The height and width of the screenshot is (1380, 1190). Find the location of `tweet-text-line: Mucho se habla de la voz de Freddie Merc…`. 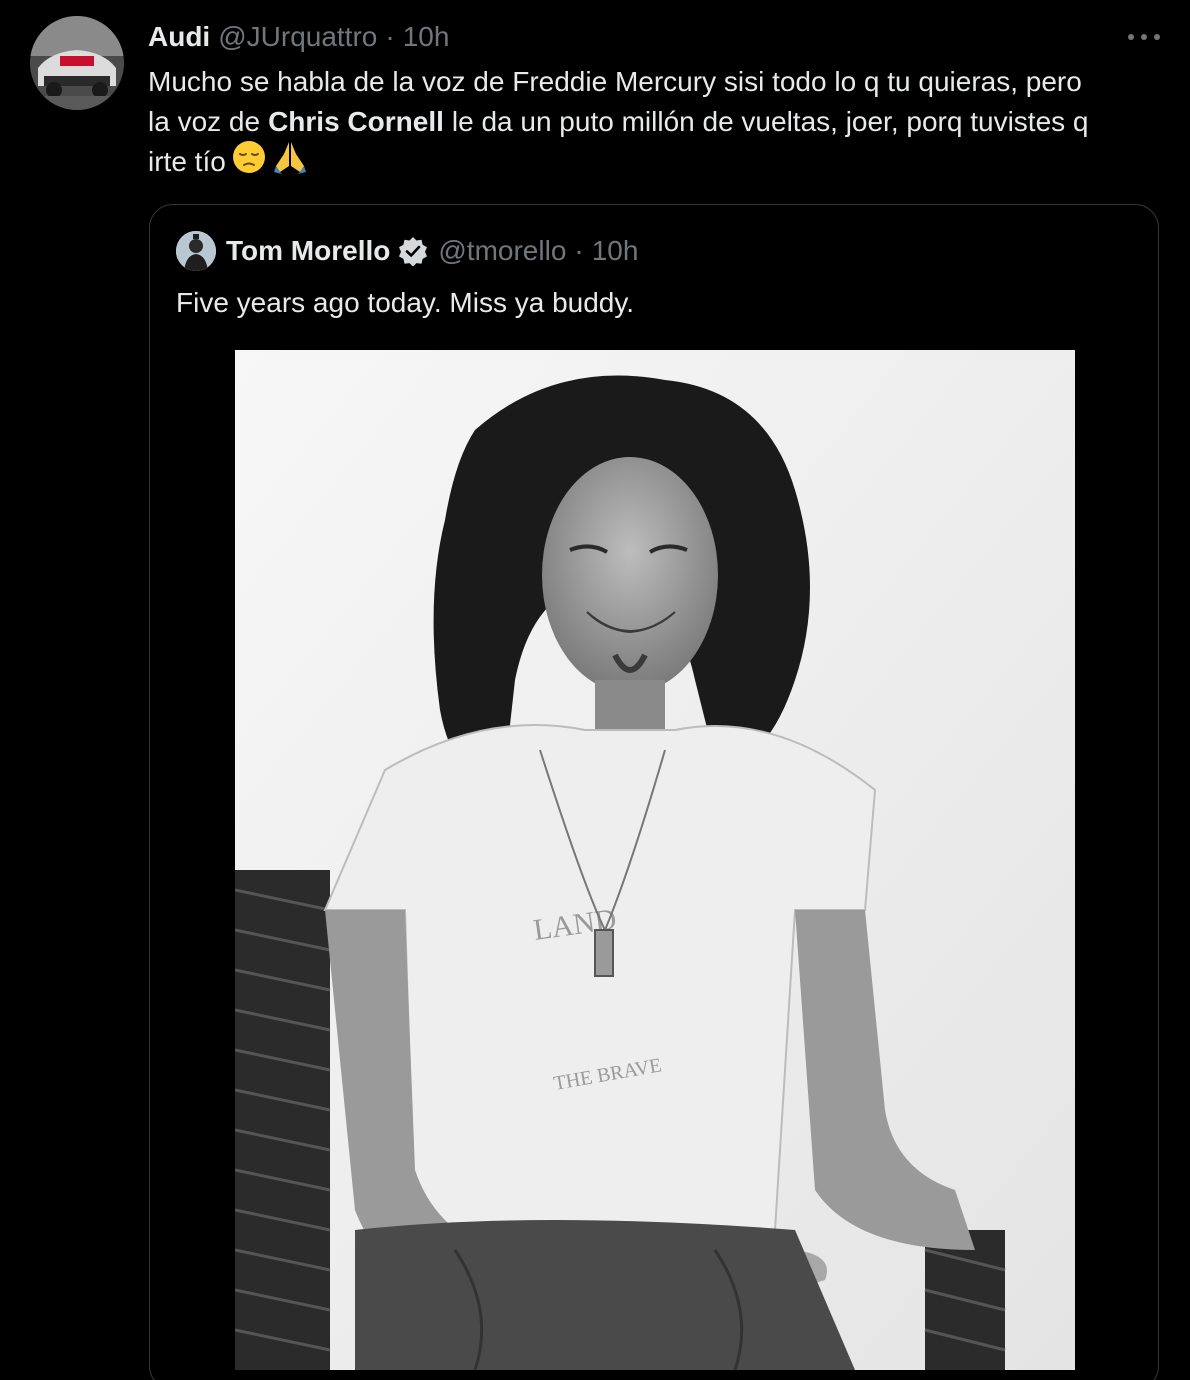

tweet-text-line: Mucho se habla de la voz de Freddie Merc… is located at coordinates (653, 82).